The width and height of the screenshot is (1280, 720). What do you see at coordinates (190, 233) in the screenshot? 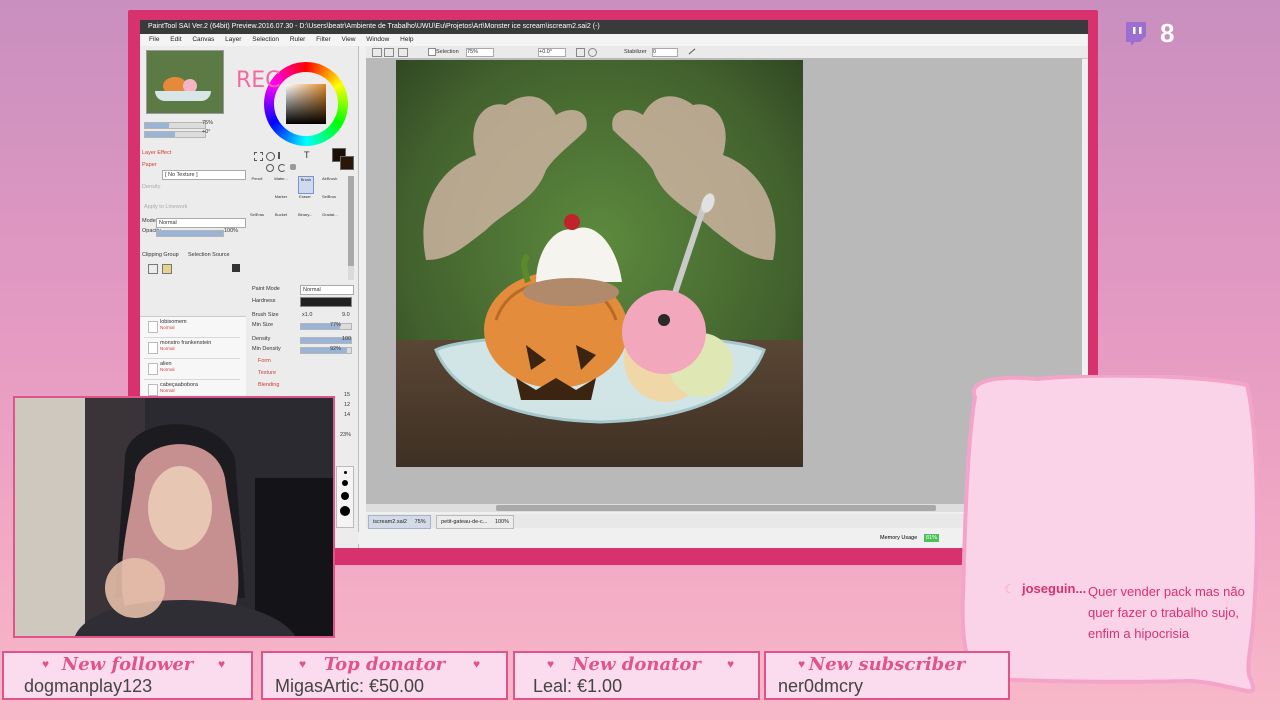
I see `opacity-slider` at bounding box center [190, 233].